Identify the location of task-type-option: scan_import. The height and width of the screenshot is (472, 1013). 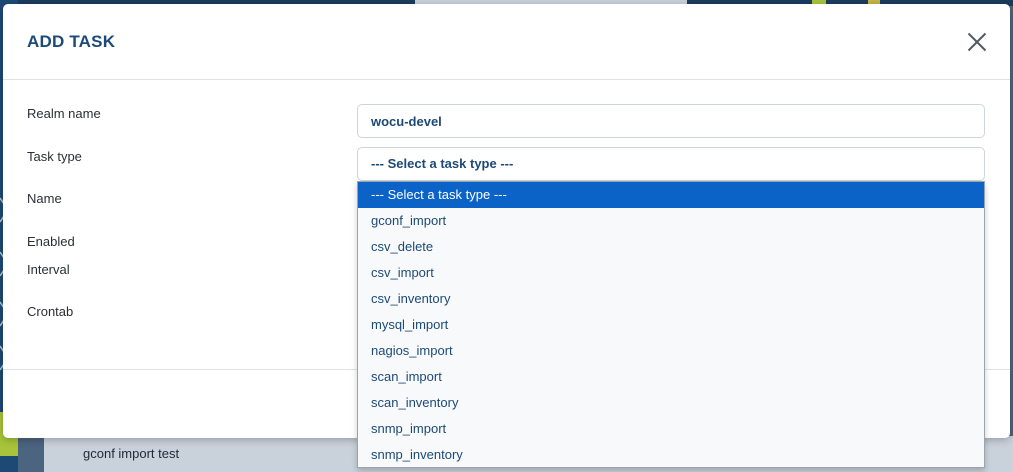
(671, 377).